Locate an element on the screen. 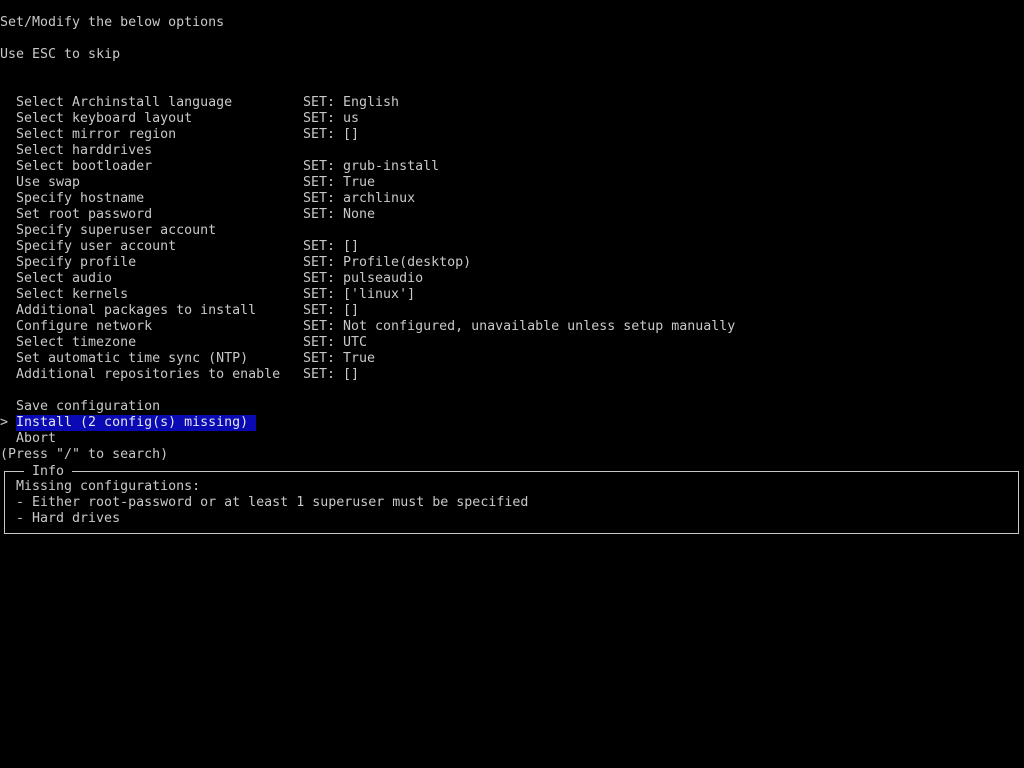 The height and width of the screenshot is (768, 1024). option-mirror-region-value: SET: [] is located at coordinates (331, 134).